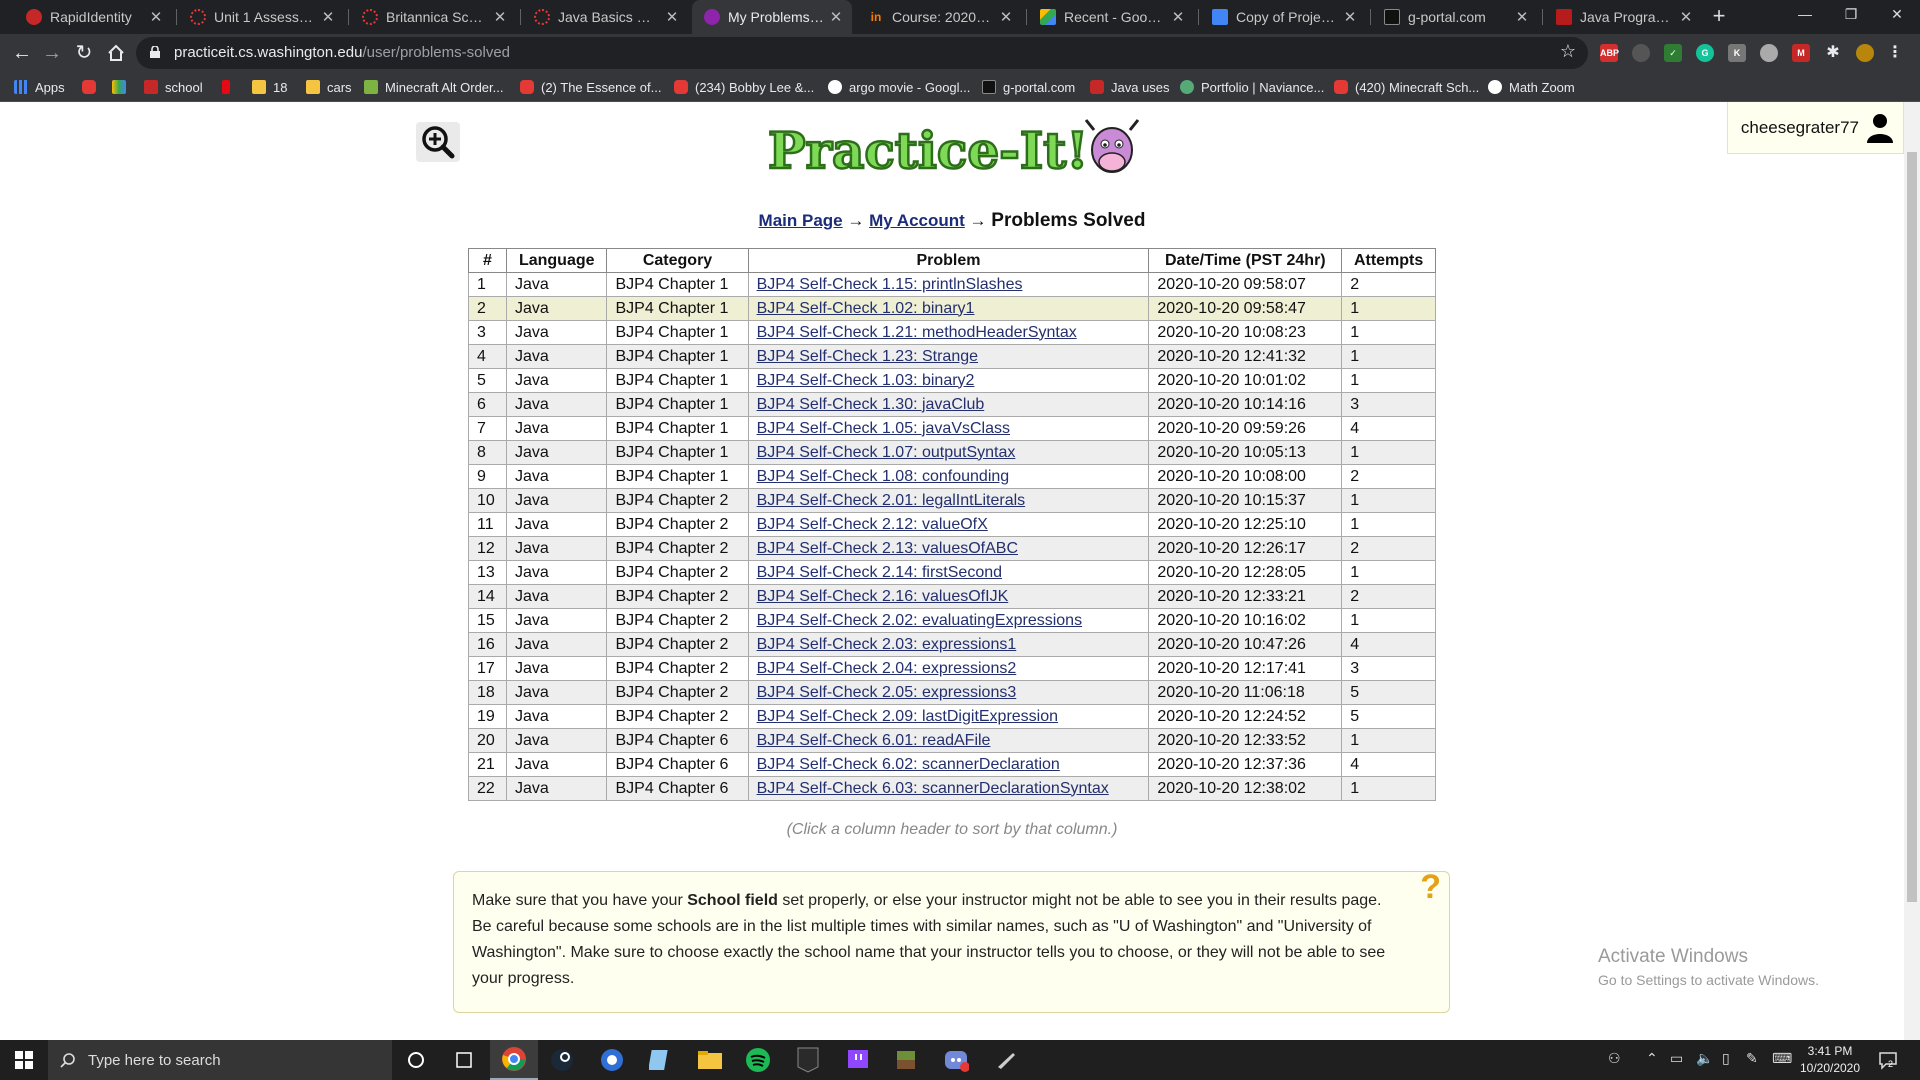 The image size is (1920, 1080). I want to click on browser-tab: Copy of Project Res ✕, so click(1283, 17).